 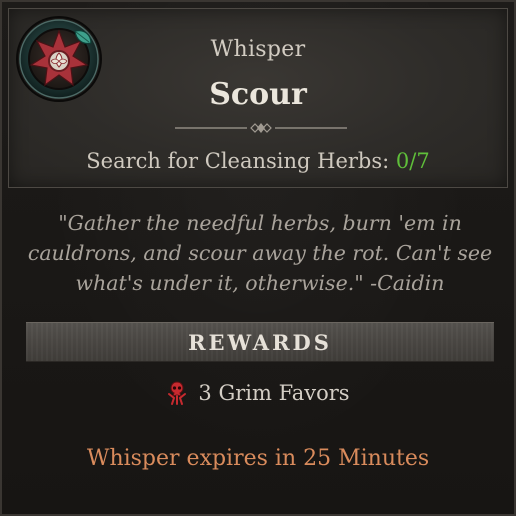 I want to click on objective-label: Search for Cleansing Herbs:, so click(x=238, y=161).